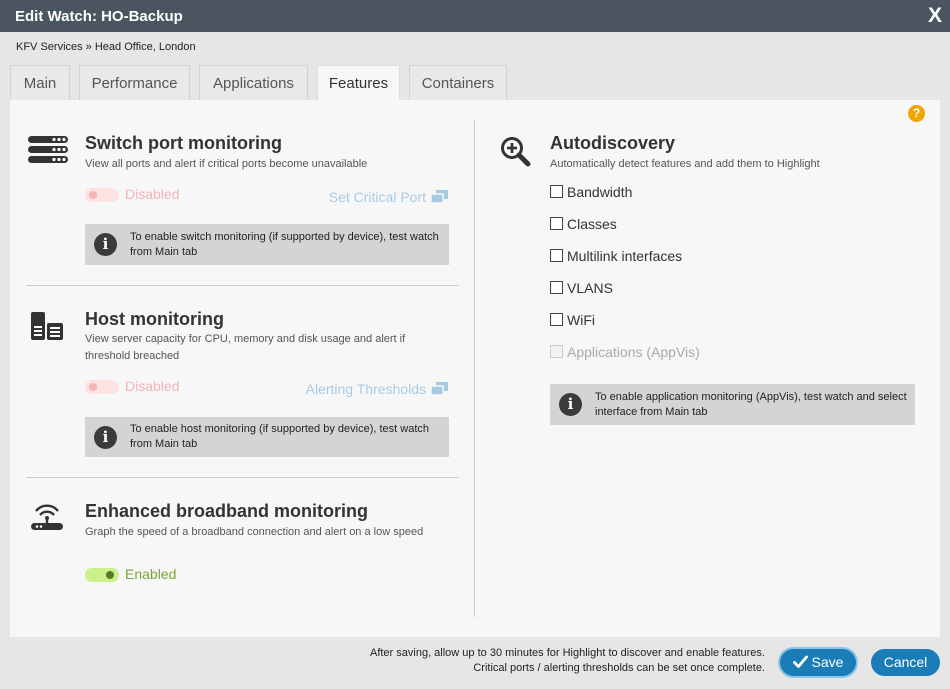 This screenshot has height=689, width=950. I want to click on switch-port-toggle-label: Disabled, so click(152, 194).